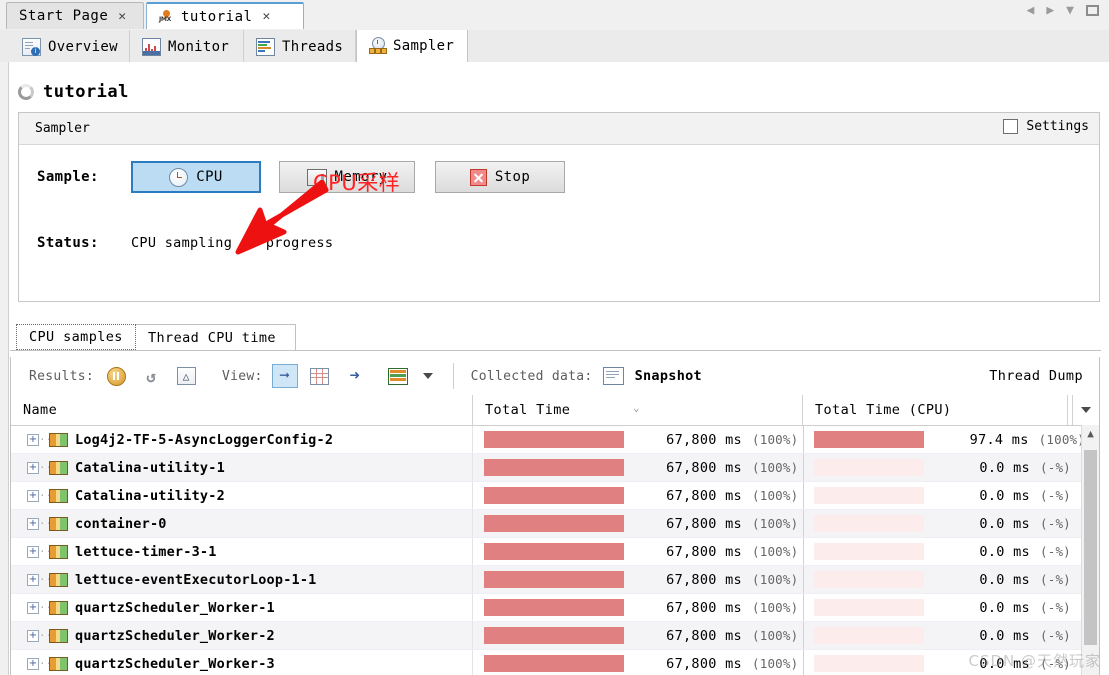 The height and width of the screenshot is (675, 1109). What do you see at coordinates (1090, 433) in the screenshot?
I see `scroll-up-button: ▲` at bounding box center [1090, 433].